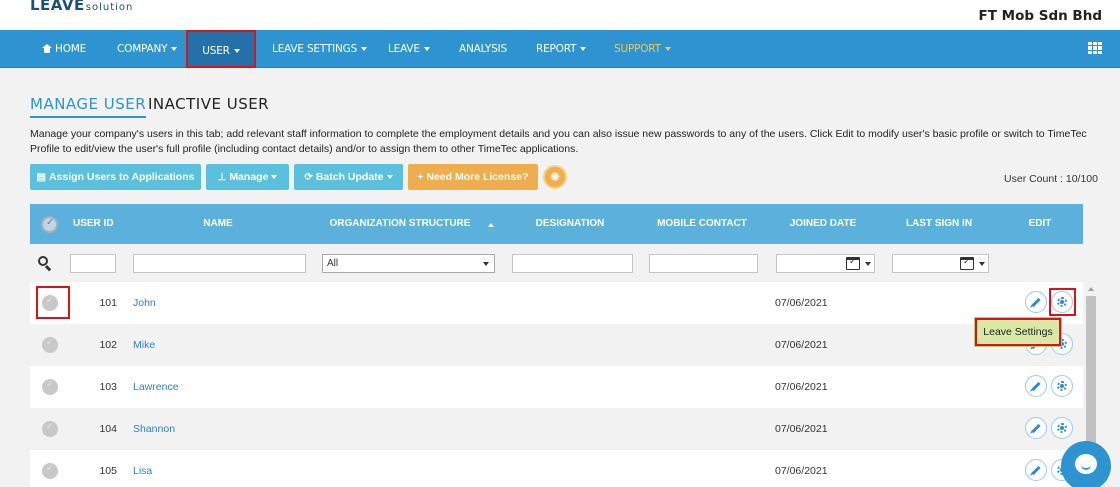 Image resolution: width=1120 pixels, height=487 pixels. I want to click on mobile-contact-filter, so click(703, 263).